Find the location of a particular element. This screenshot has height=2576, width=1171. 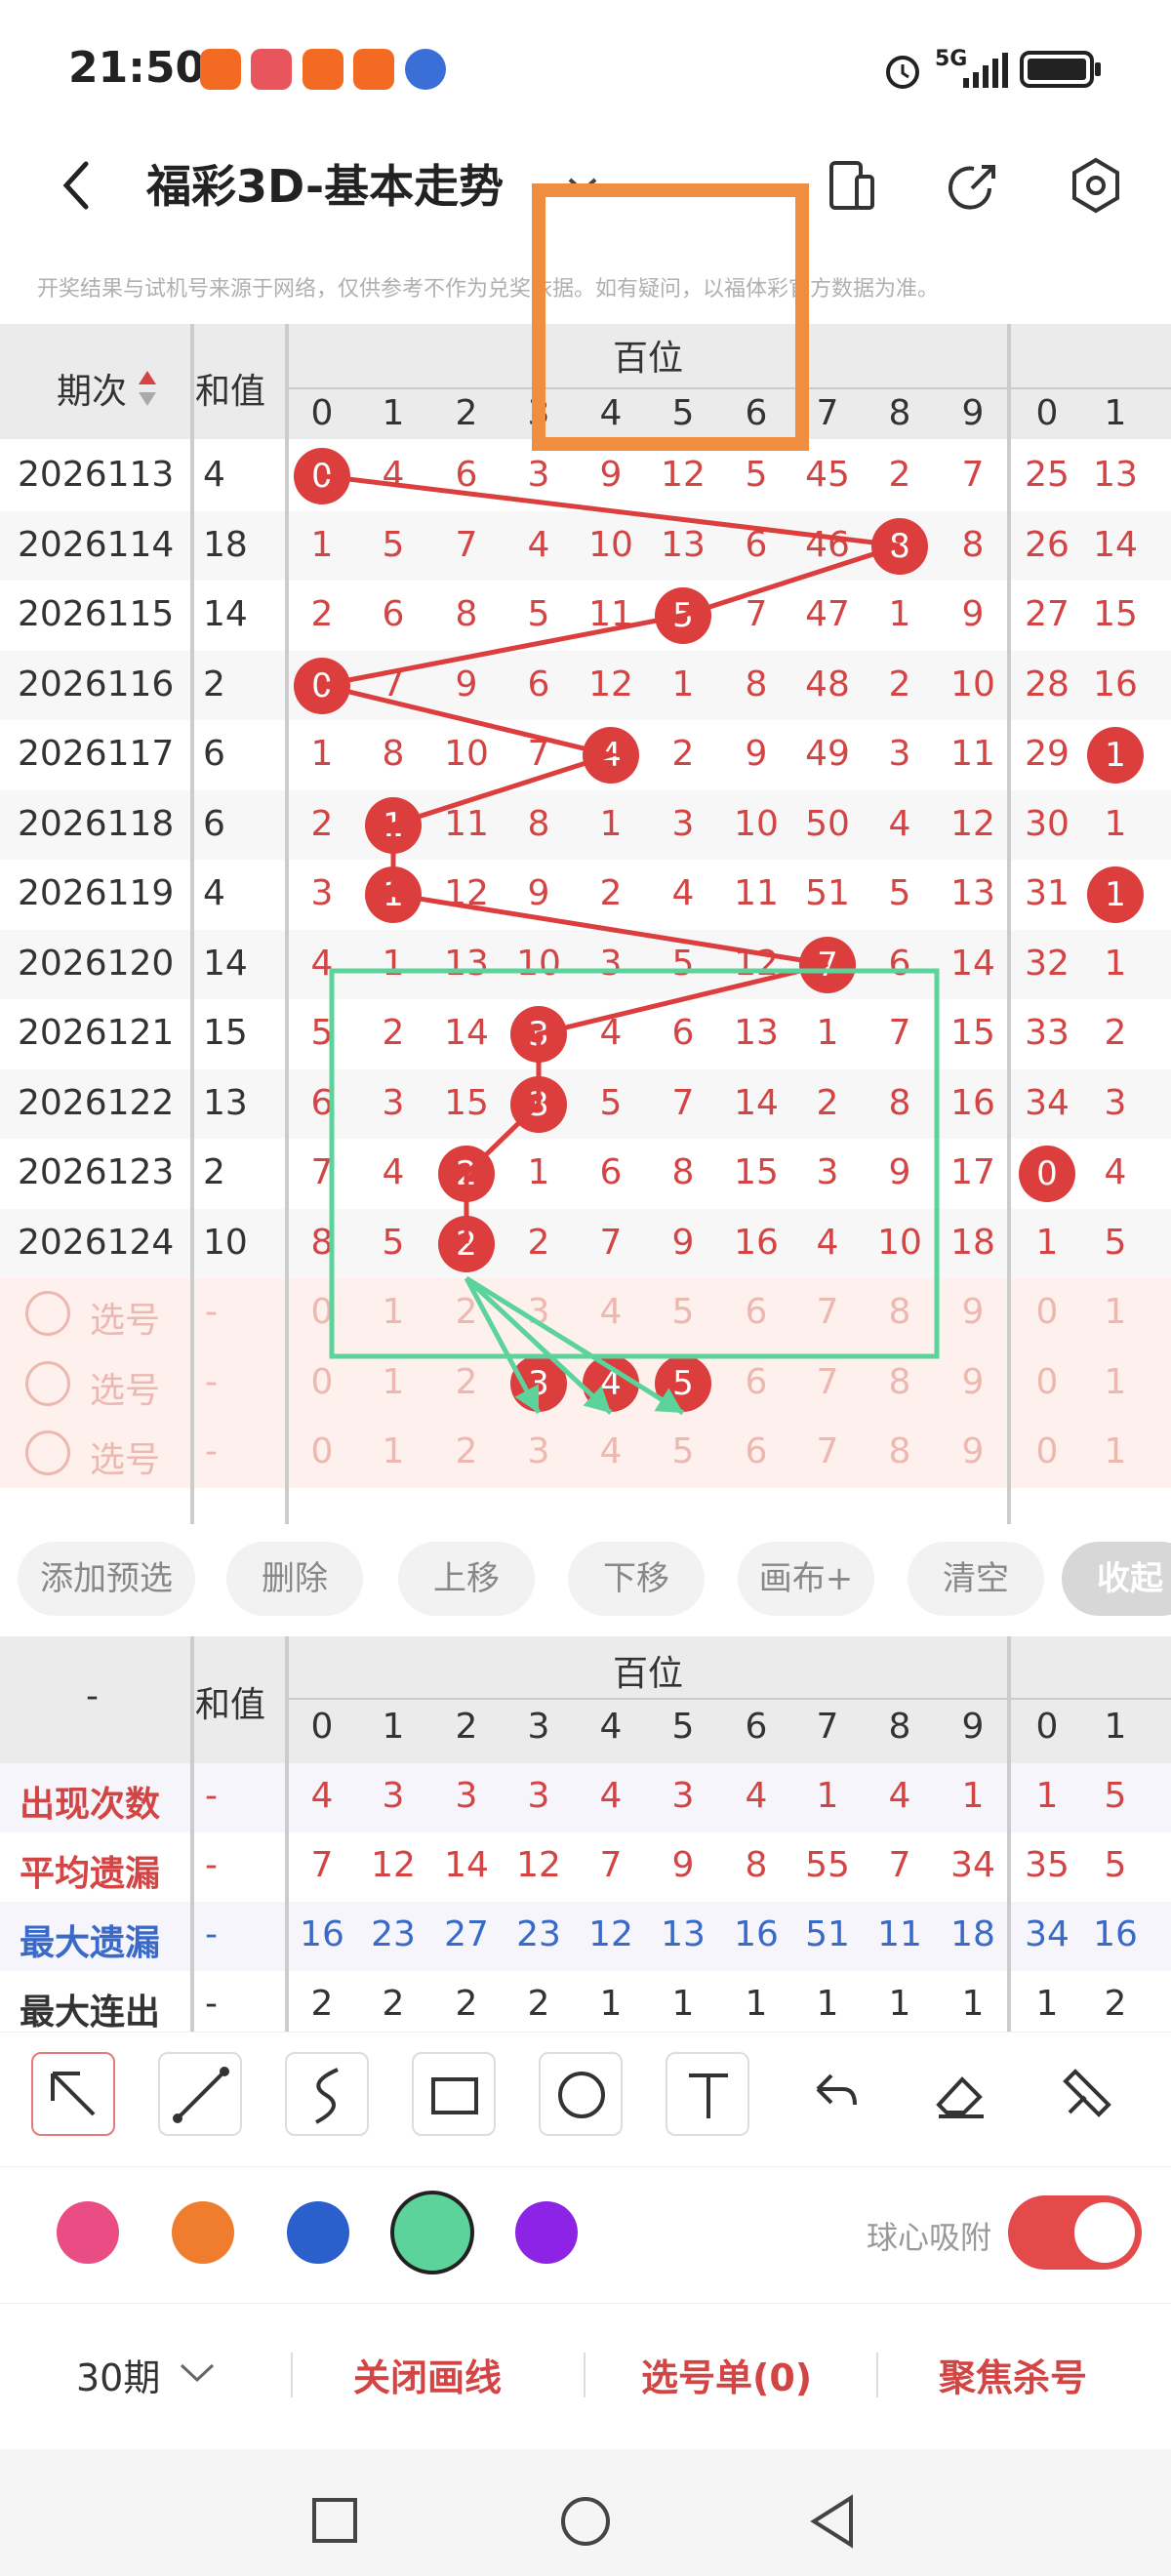

digit-header: 0 is located at coordinates (322, 1727).